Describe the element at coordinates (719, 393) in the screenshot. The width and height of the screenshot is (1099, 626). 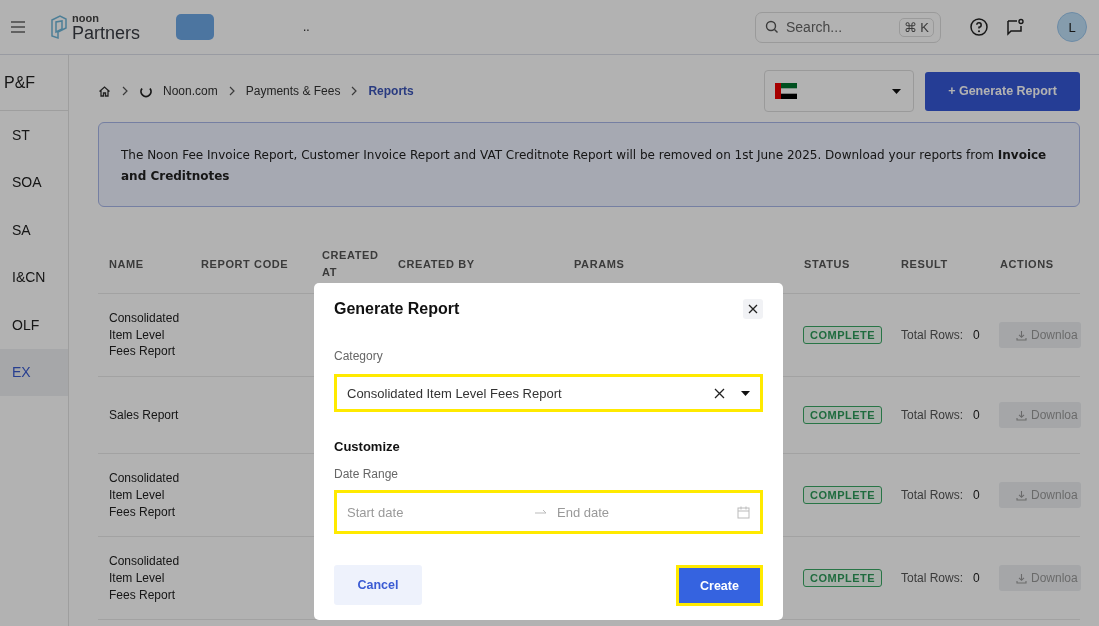
I see `clear-icon` at that location.